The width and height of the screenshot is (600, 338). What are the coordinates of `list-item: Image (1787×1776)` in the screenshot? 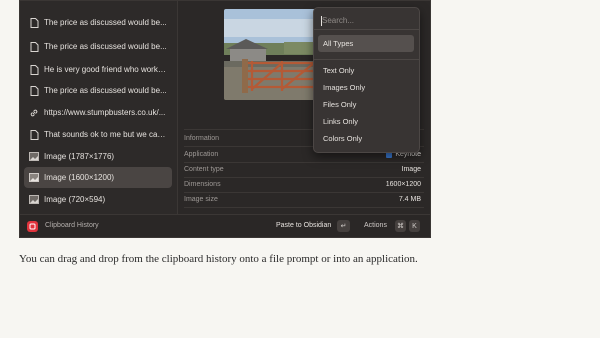 It's located at (98, 156).